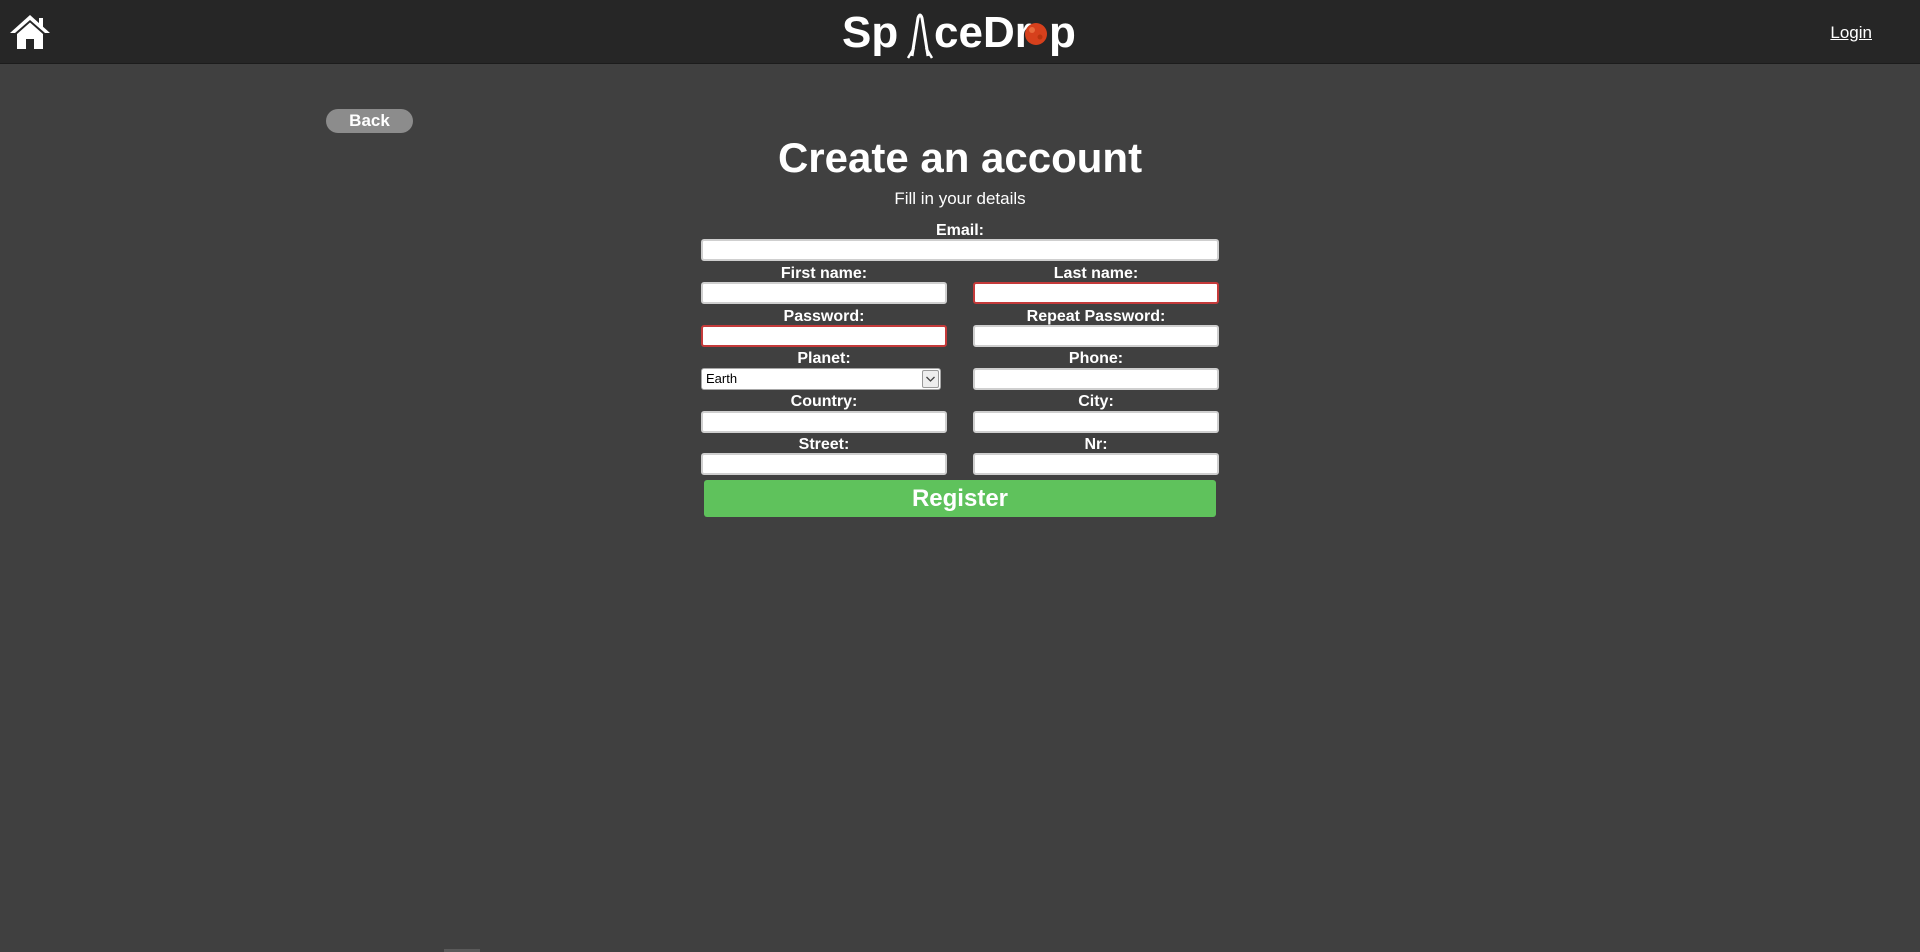 The width and height of the screenshot is (1920, 952). What do you see at coordinates (960, 157) in the screenshot?
I see `page-title: Create an account` at bounding box center [960, 157].